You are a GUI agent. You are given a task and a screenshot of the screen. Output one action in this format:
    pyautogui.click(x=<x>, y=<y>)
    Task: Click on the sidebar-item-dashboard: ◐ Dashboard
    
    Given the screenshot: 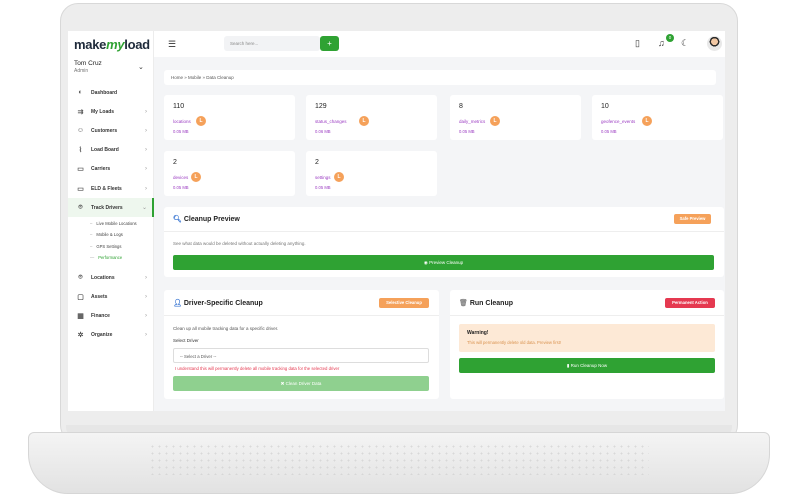 What is the action you would take?
    pyautogui.click(x=111, y=92)
    